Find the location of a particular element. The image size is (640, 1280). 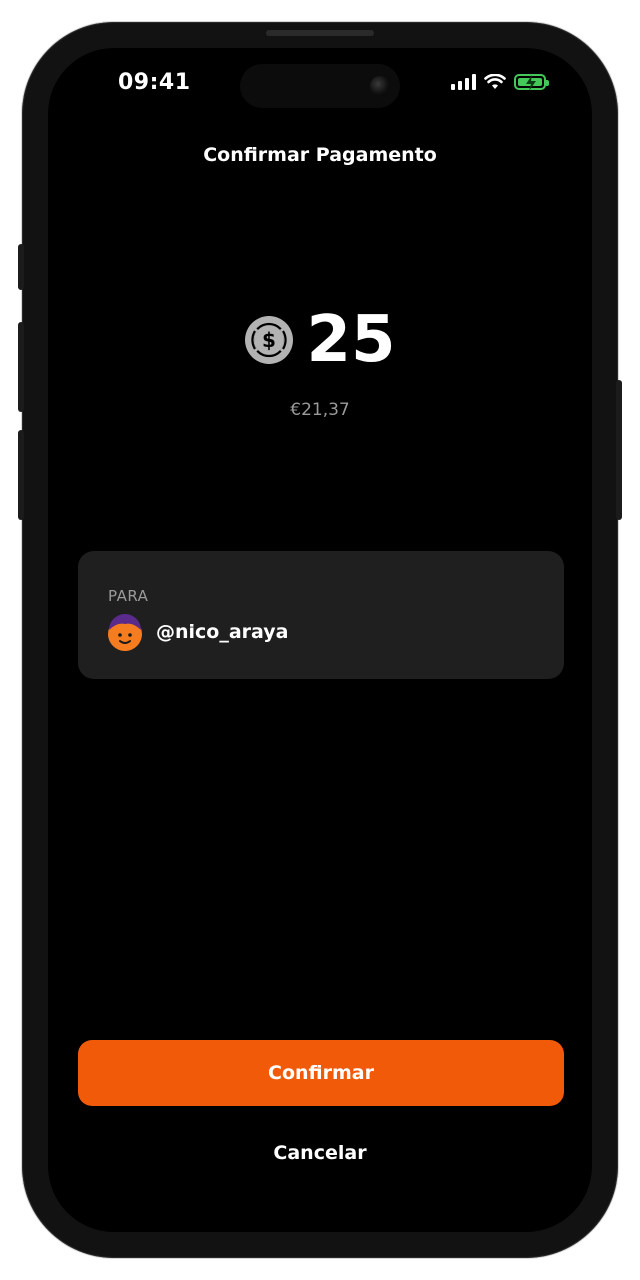

cancel-button: Cancelar is located at coordinates (320, 1153).